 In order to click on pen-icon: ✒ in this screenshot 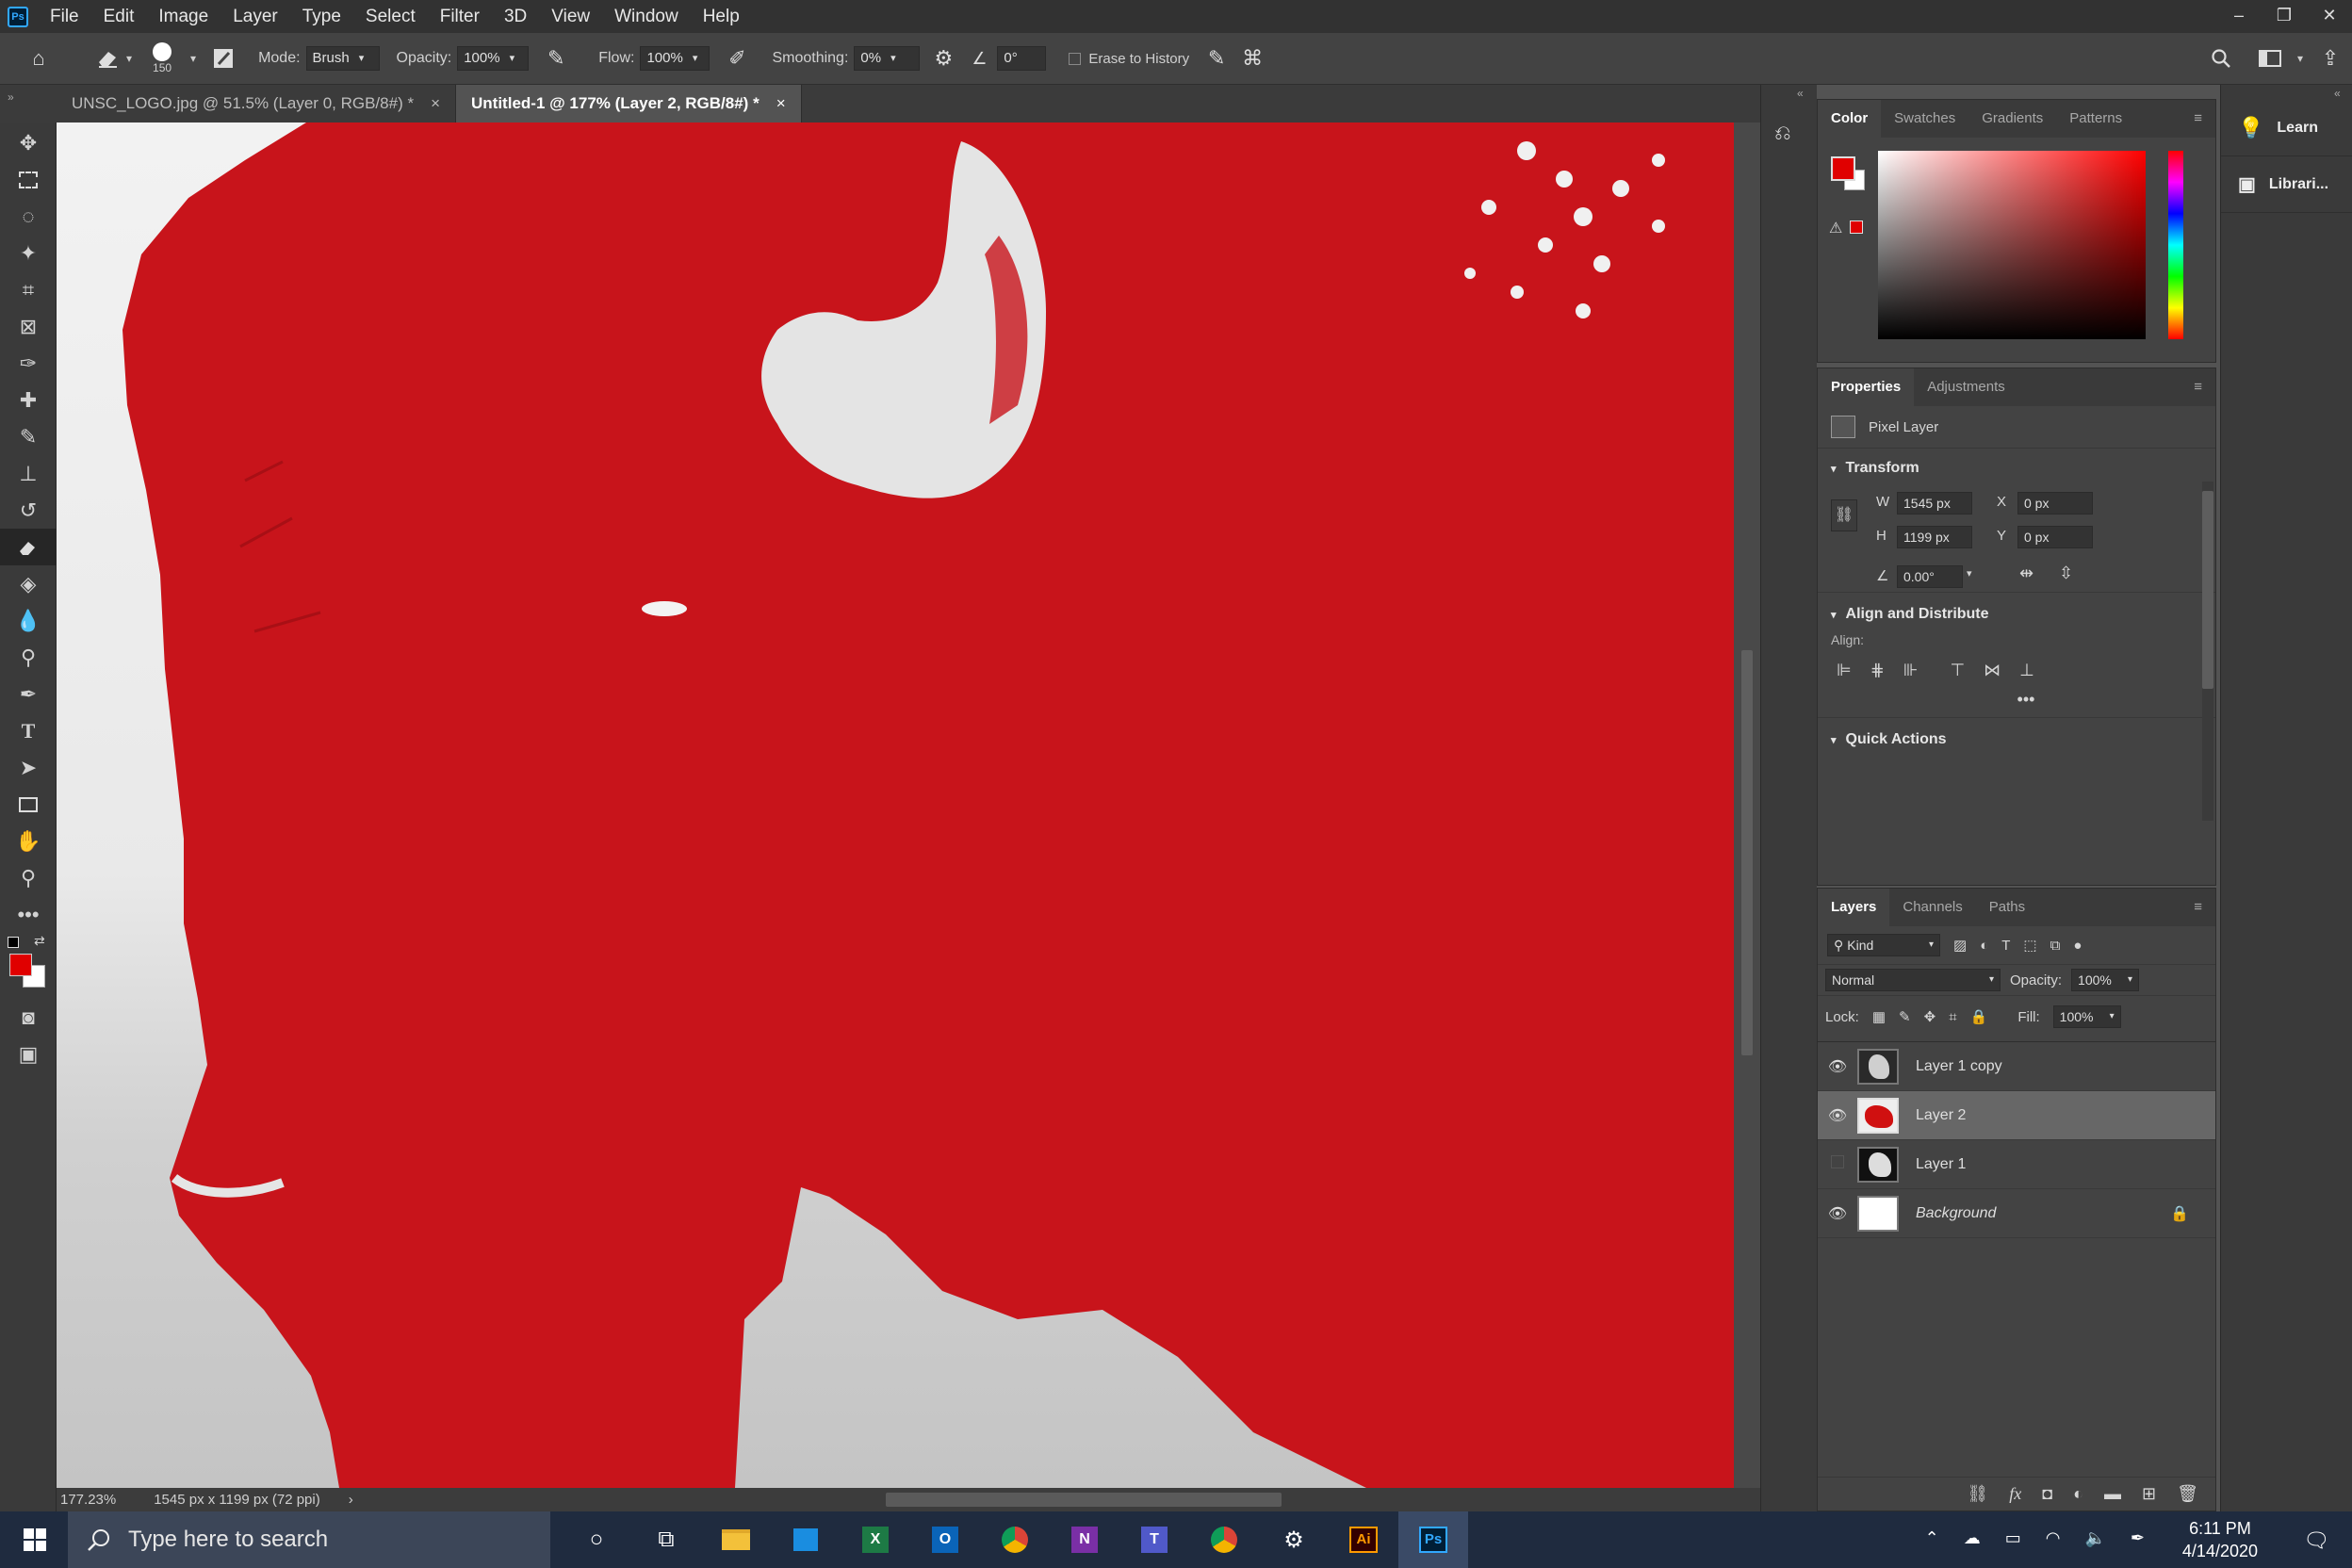, I will do `click(2138, 1538)`.